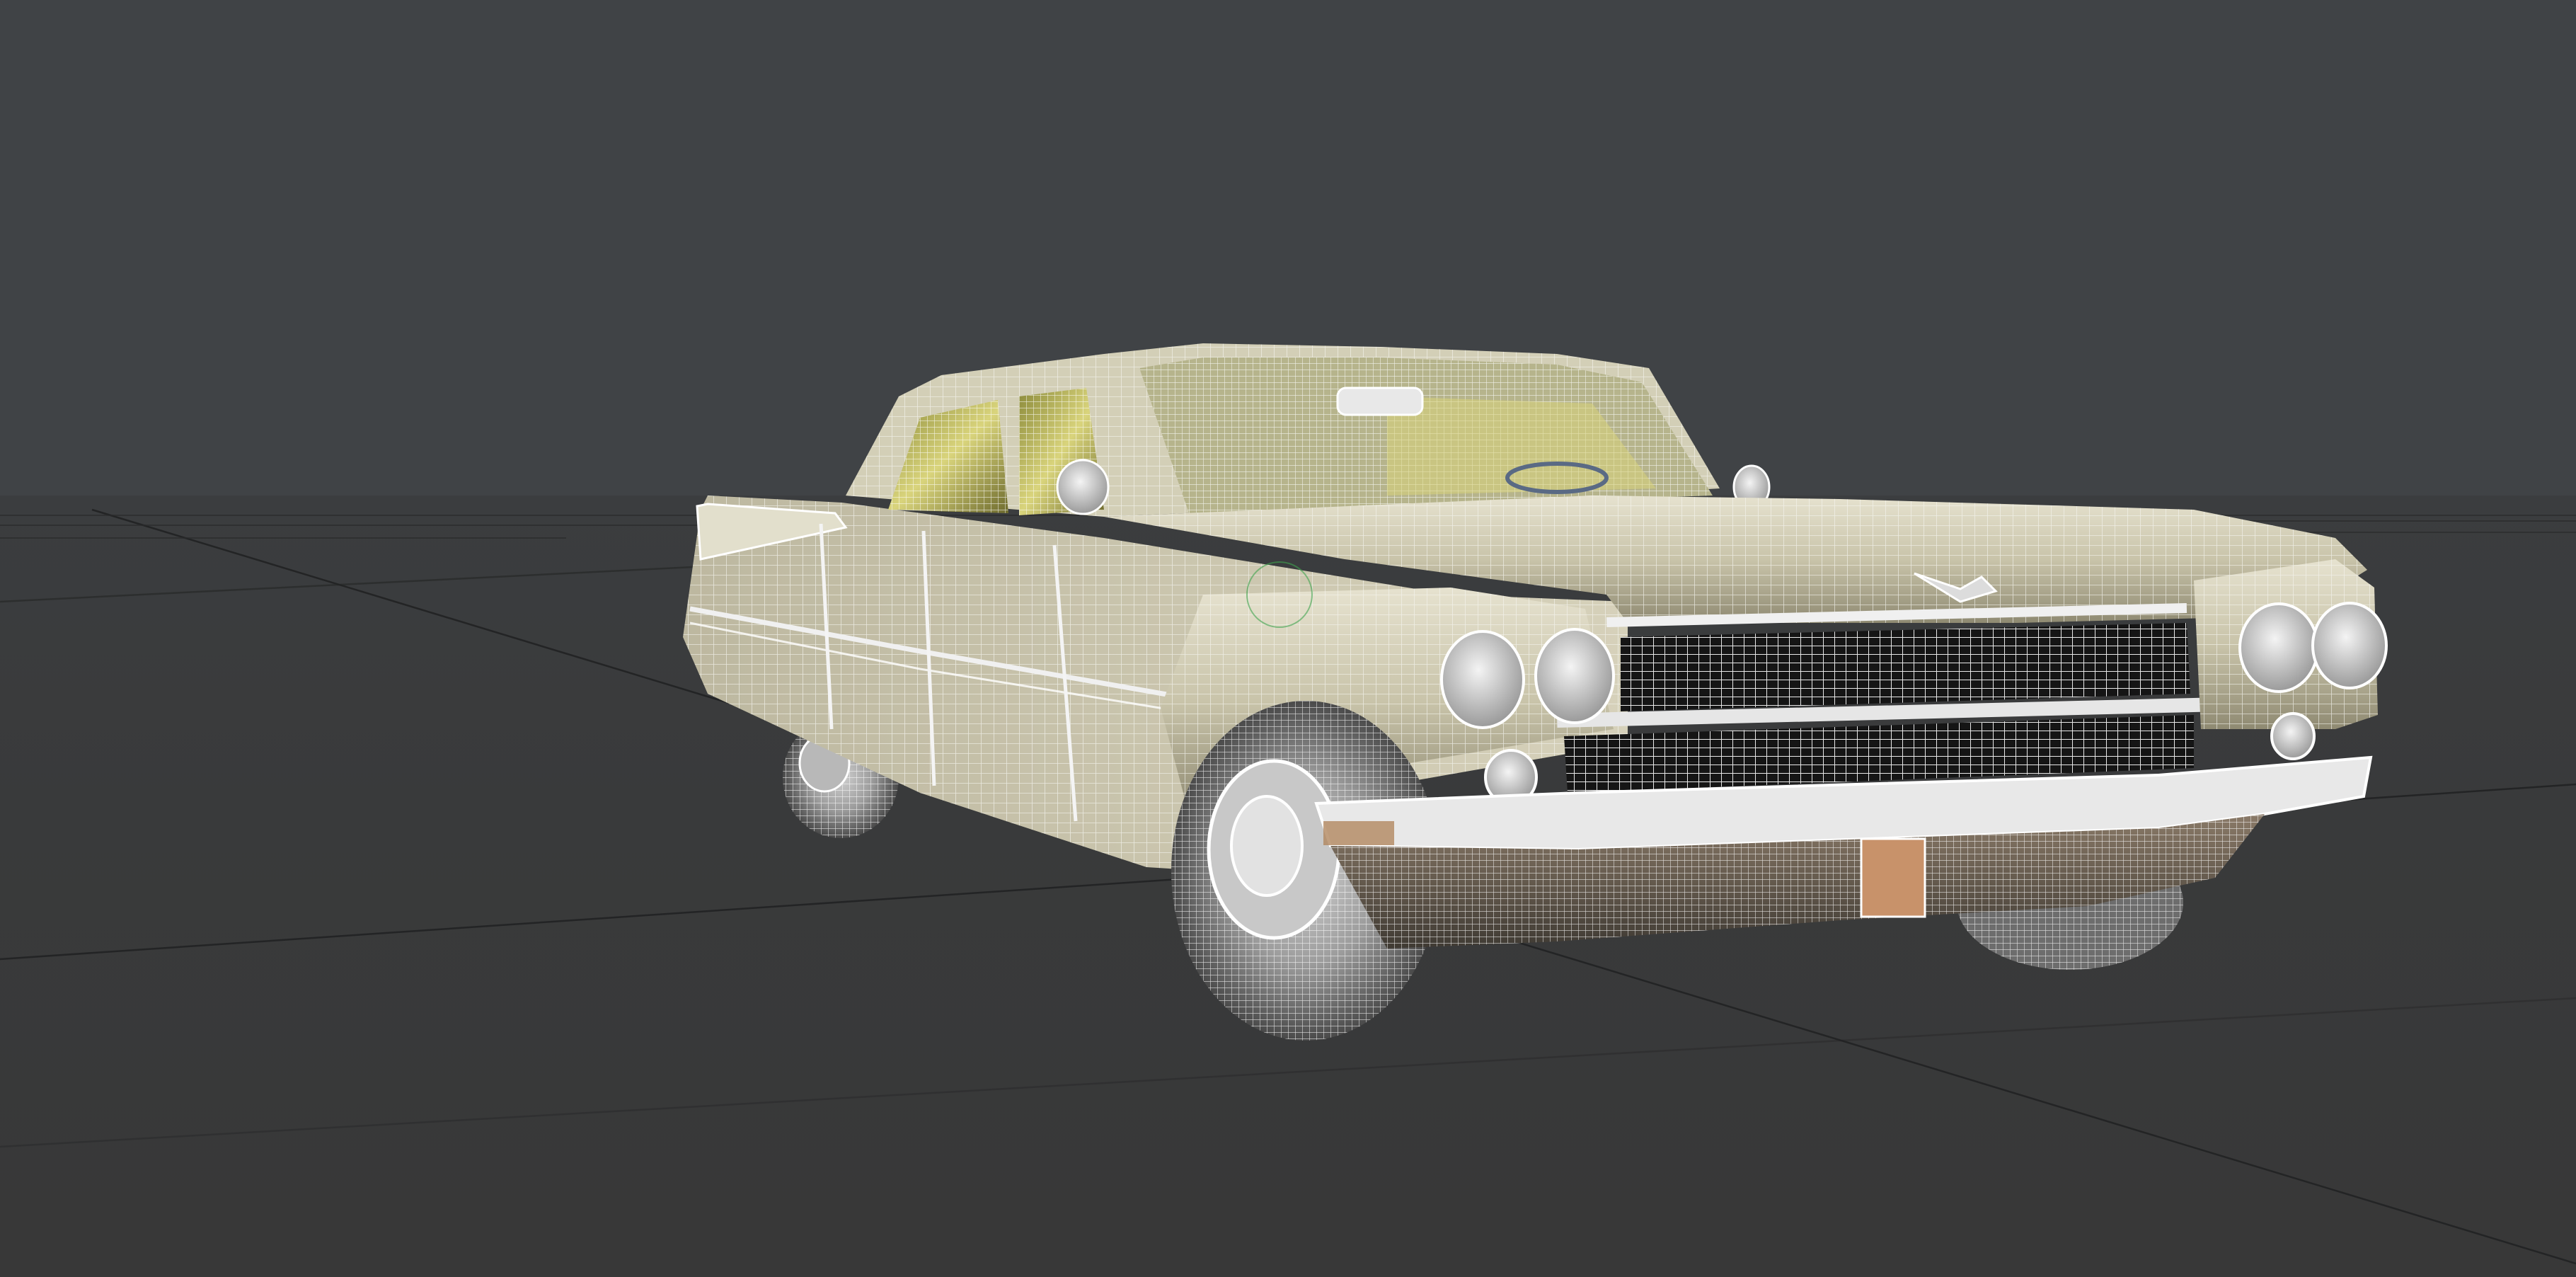  I want to click on turn-signal-lamp, so click(1893, 877).